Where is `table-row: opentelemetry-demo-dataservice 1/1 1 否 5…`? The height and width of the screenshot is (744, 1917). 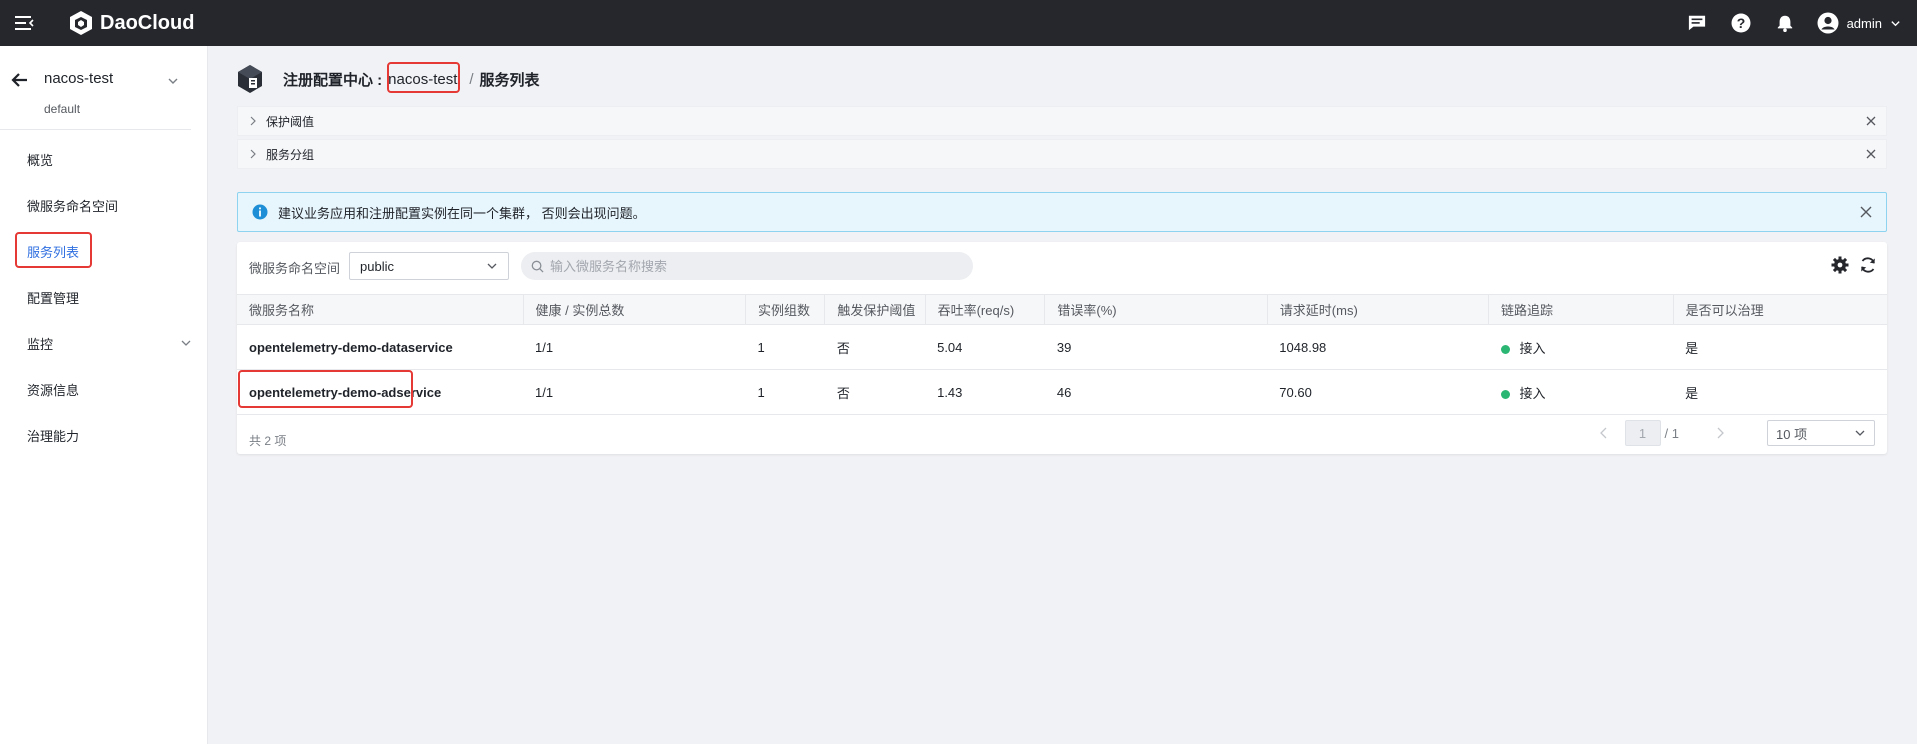
table-row: opentelemetry-demo-dataservice 1/1 1 否 5… is located at coordinates (1062, 347).